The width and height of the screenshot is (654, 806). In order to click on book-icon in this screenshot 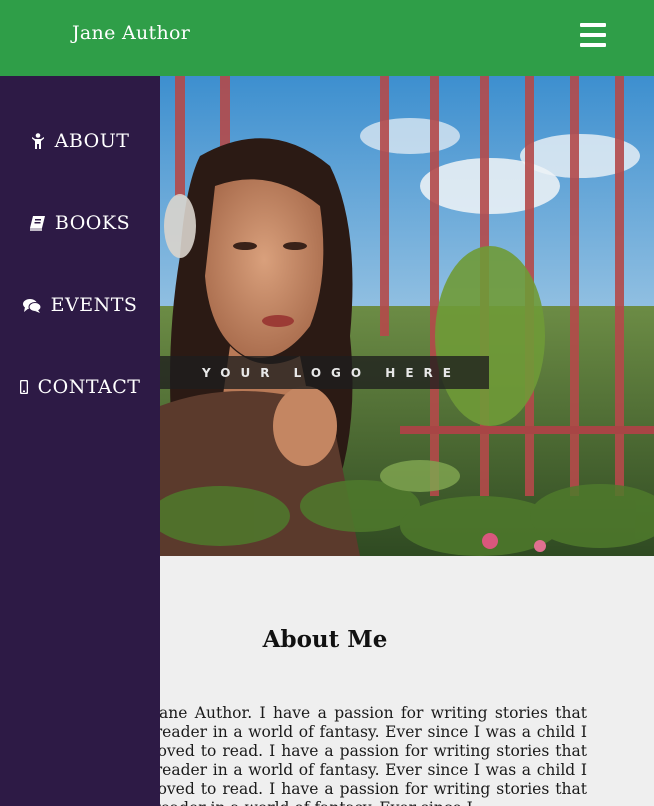, I will do `click(37, 223)`.